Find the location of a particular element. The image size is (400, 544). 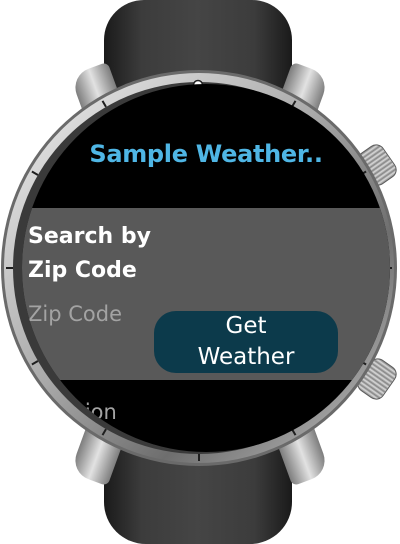

app-title: Sample Weather.. is located at coordinates (206, 154).